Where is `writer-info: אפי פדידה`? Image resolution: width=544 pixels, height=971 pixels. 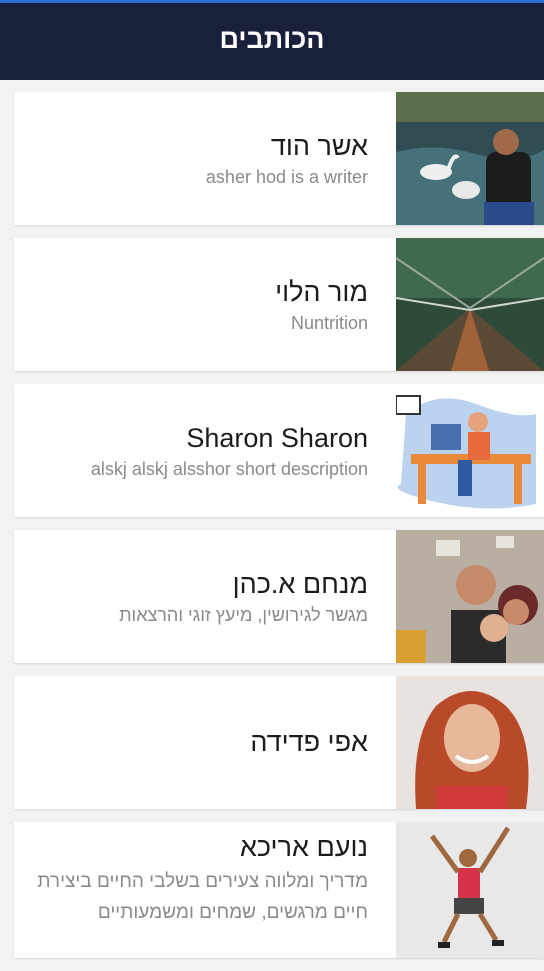 writer-info: אפי פדידה is located at coordinates (195, 742).